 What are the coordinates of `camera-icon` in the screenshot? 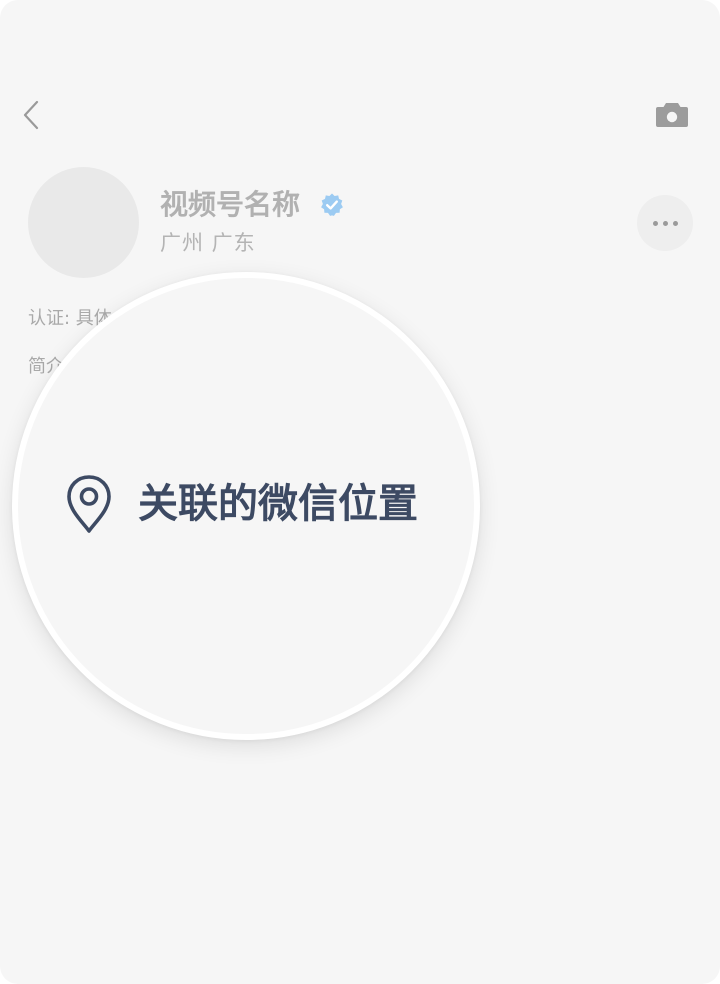 It's located at (672, 115).